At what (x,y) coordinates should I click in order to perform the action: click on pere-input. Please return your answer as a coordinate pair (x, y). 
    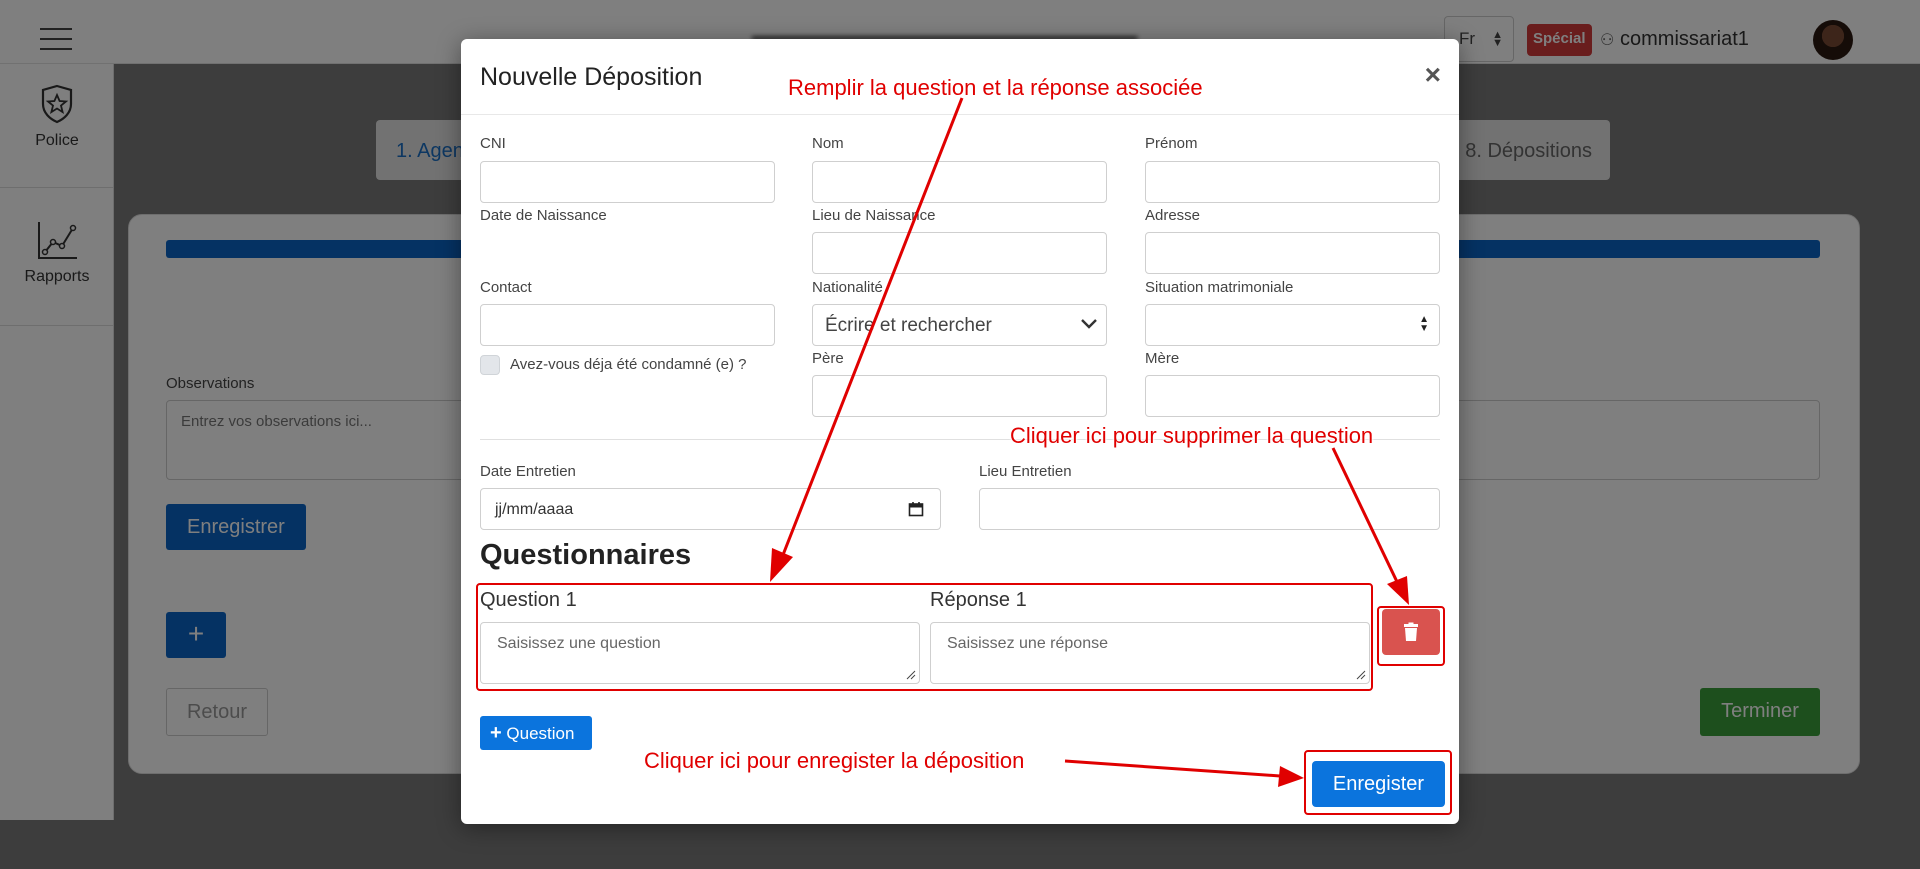
    Looking at the image, I should click on (959, 396).